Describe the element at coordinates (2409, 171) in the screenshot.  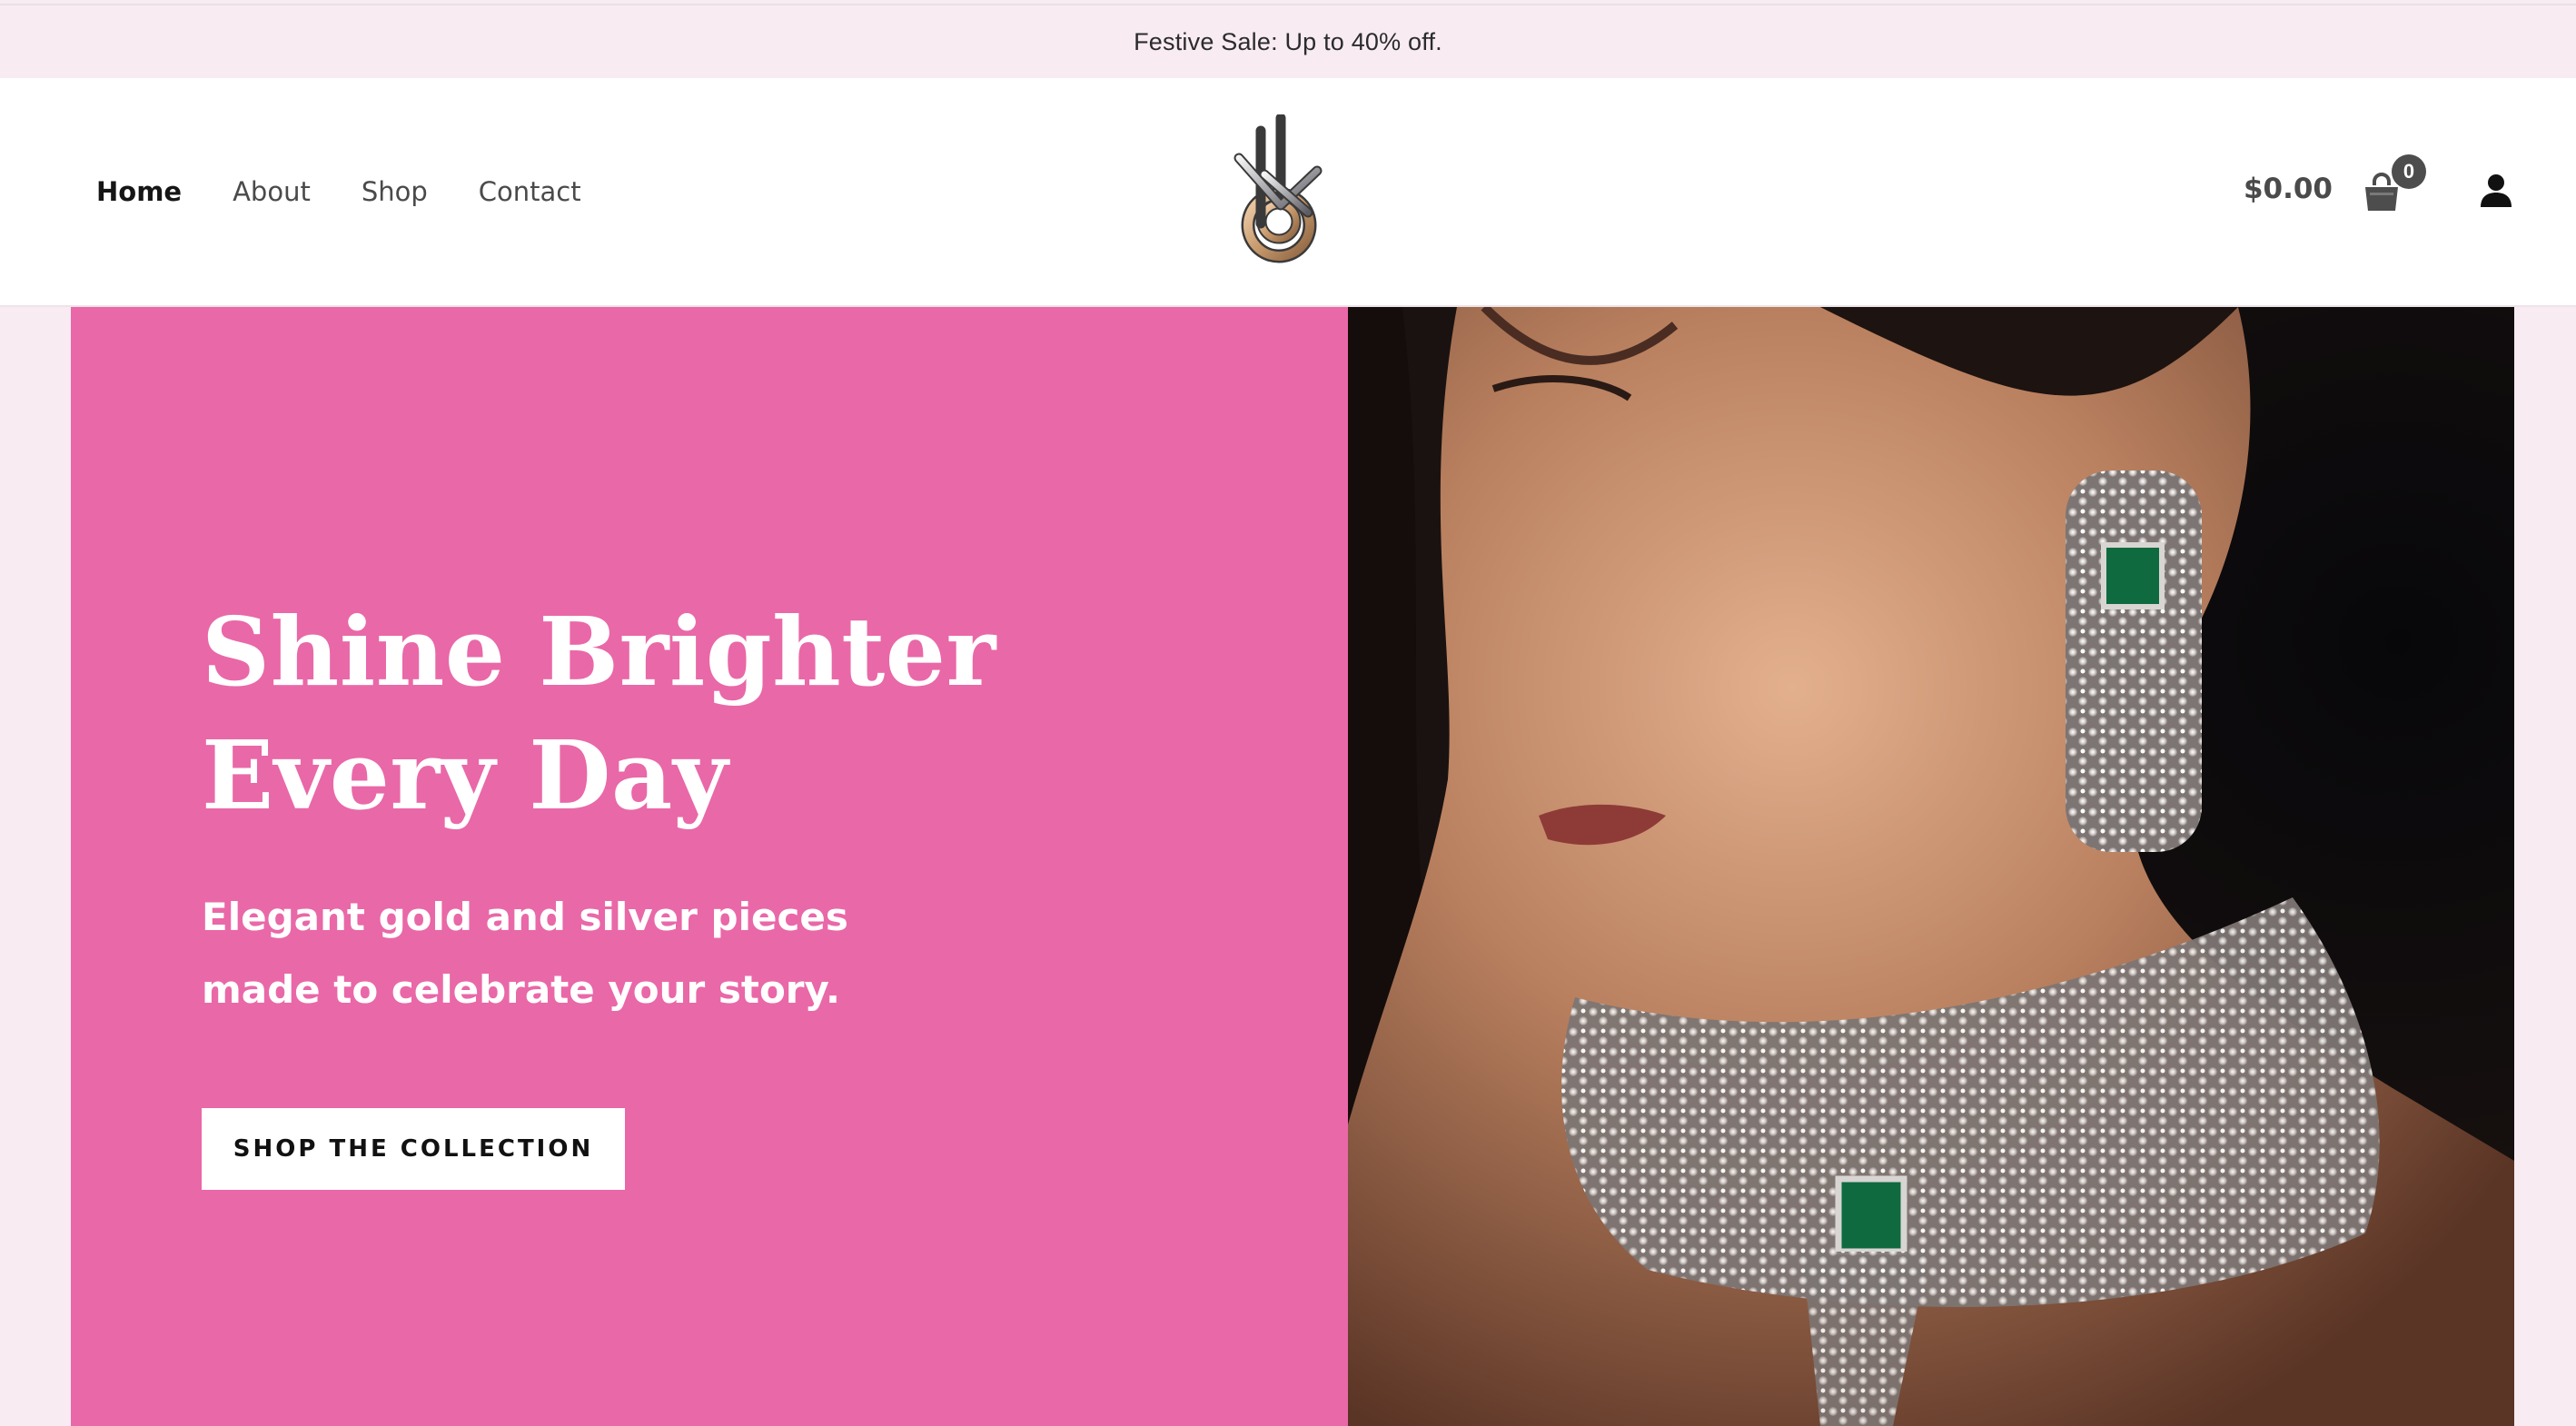
I see `cart-count-badge: 0` at that location.